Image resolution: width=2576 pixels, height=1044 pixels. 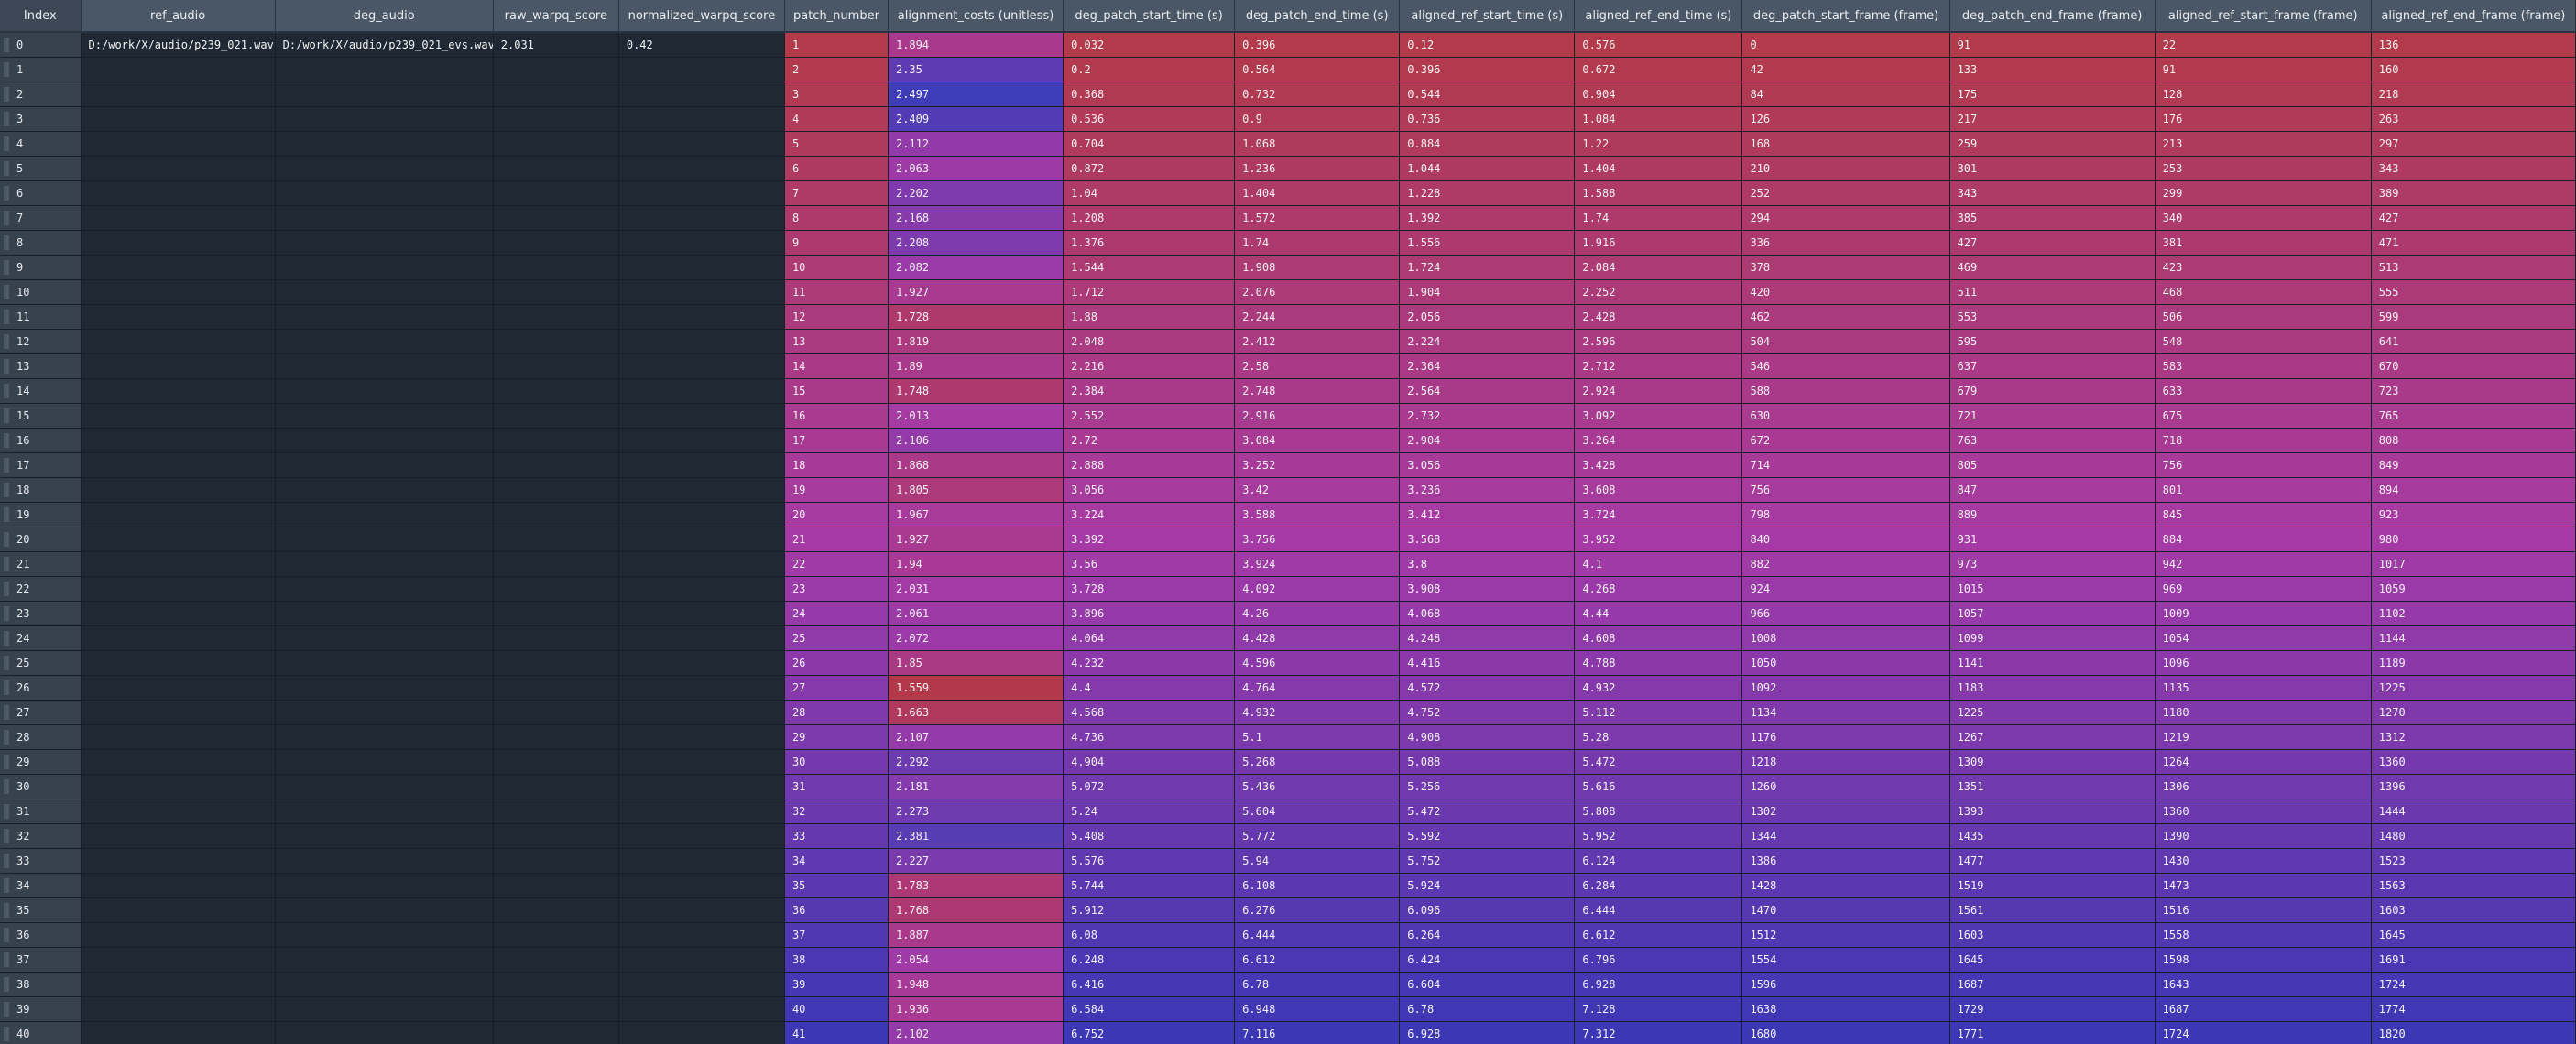 I want to click on table-cell: 1302, so click(x=1846, y=812).